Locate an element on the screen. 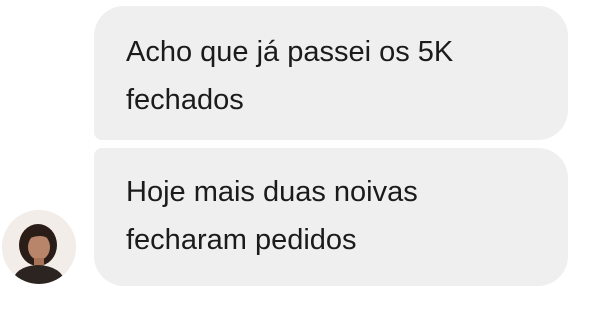  message-text: Hoje mais duas noivas fecharam pedidos is located at coordinates (272, 216).